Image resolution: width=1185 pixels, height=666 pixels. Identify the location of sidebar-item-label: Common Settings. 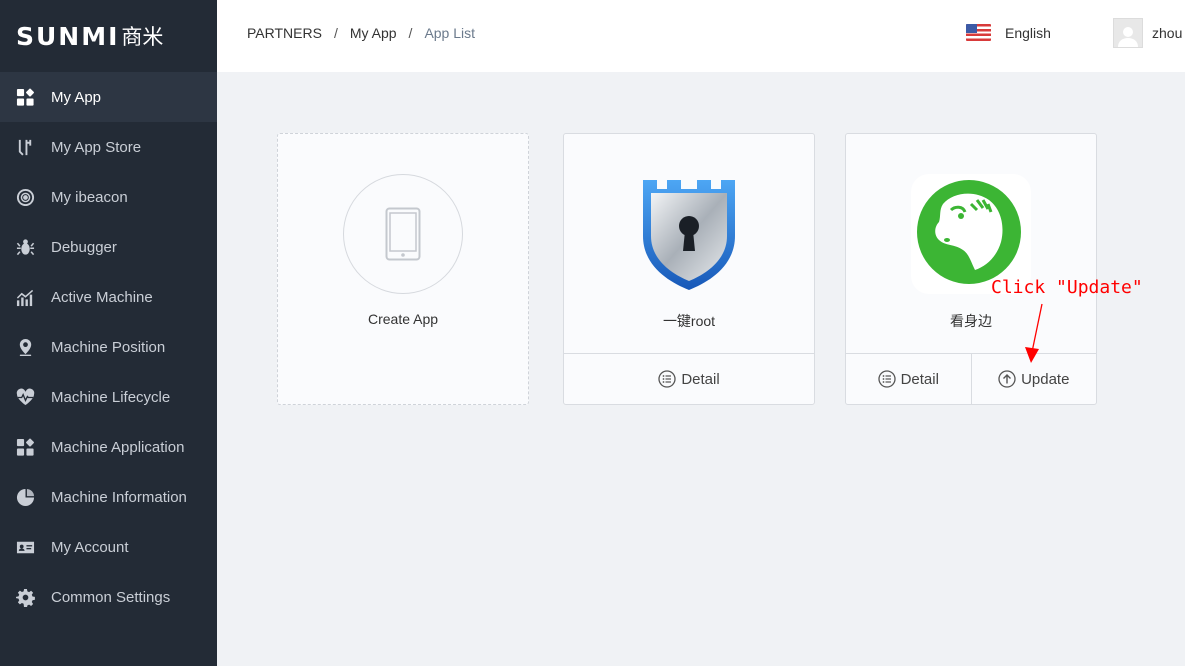
(111, 597).